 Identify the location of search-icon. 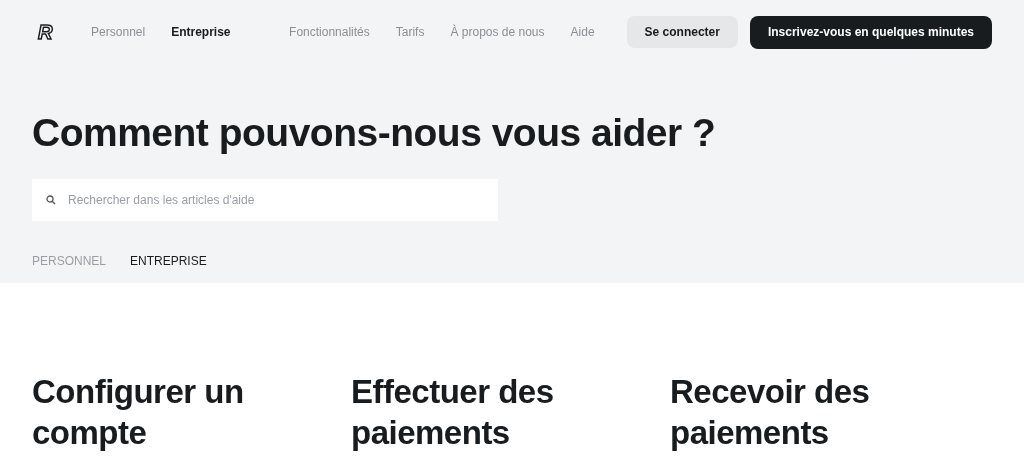
(51, 200).